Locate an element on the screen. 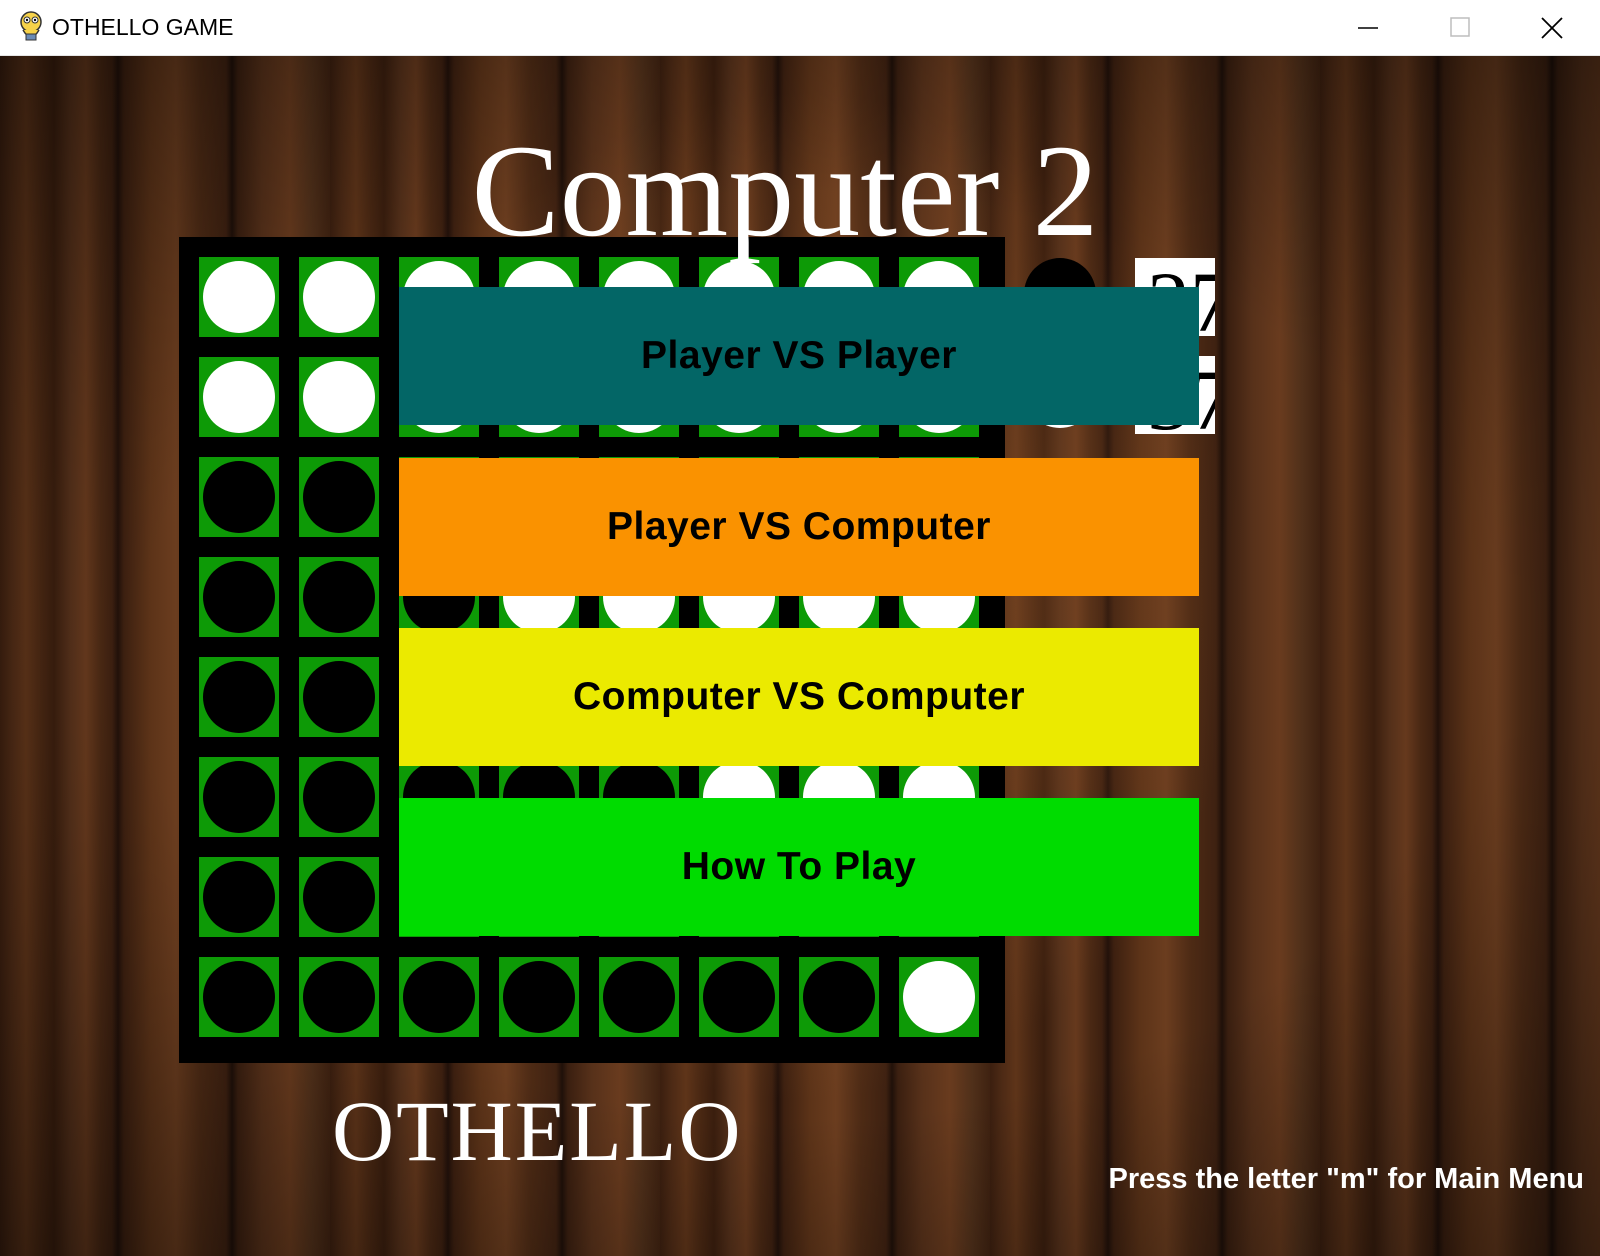 The width and height of the screenshot is (1600, 1256). maximize-icon is located at coordinates (1460, 27).